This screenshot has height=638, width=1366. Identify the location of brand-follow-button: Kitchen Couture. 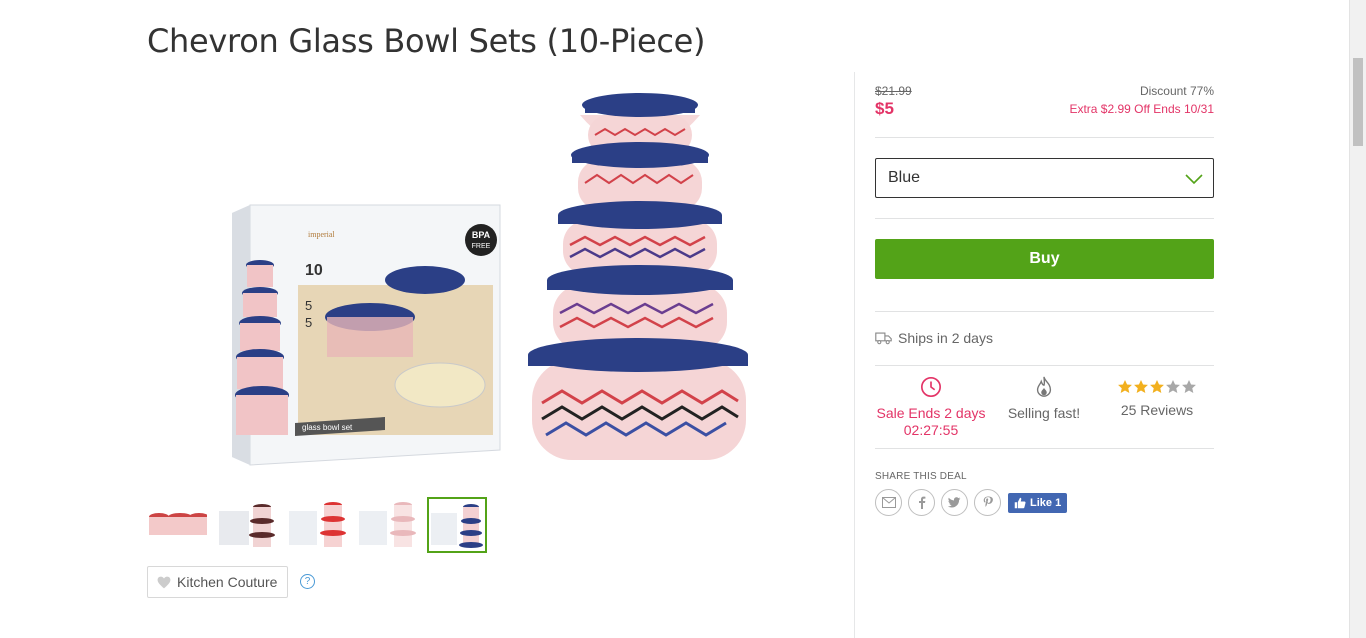
(218, 582).